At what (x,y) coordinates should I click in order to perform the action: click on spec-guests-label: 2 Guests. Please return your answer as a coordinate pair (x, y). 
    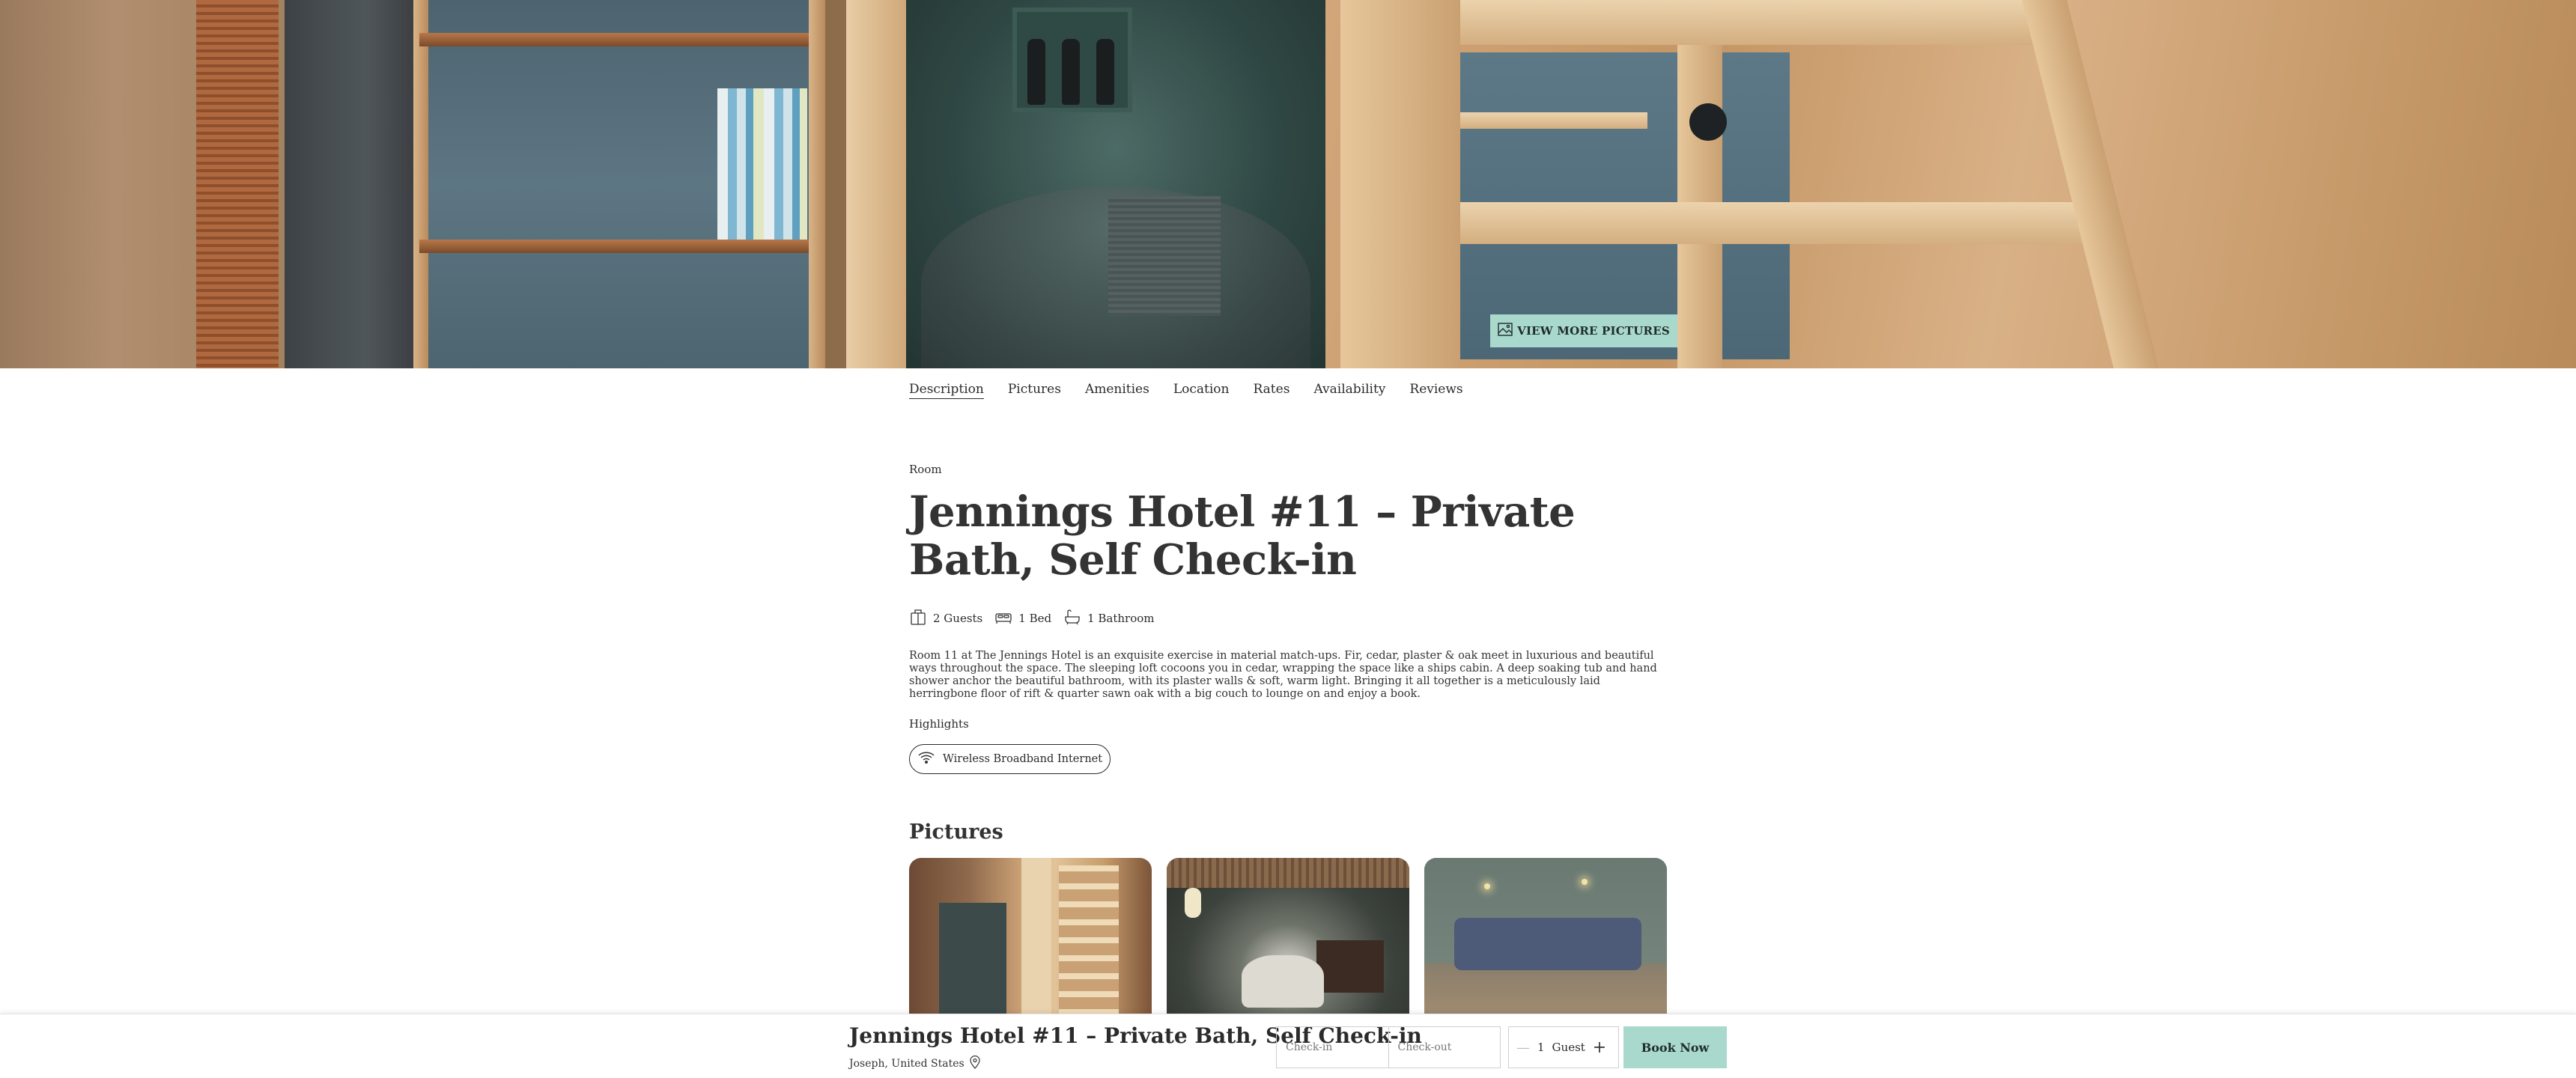
    Looking at the image, I should click on (958, 618).